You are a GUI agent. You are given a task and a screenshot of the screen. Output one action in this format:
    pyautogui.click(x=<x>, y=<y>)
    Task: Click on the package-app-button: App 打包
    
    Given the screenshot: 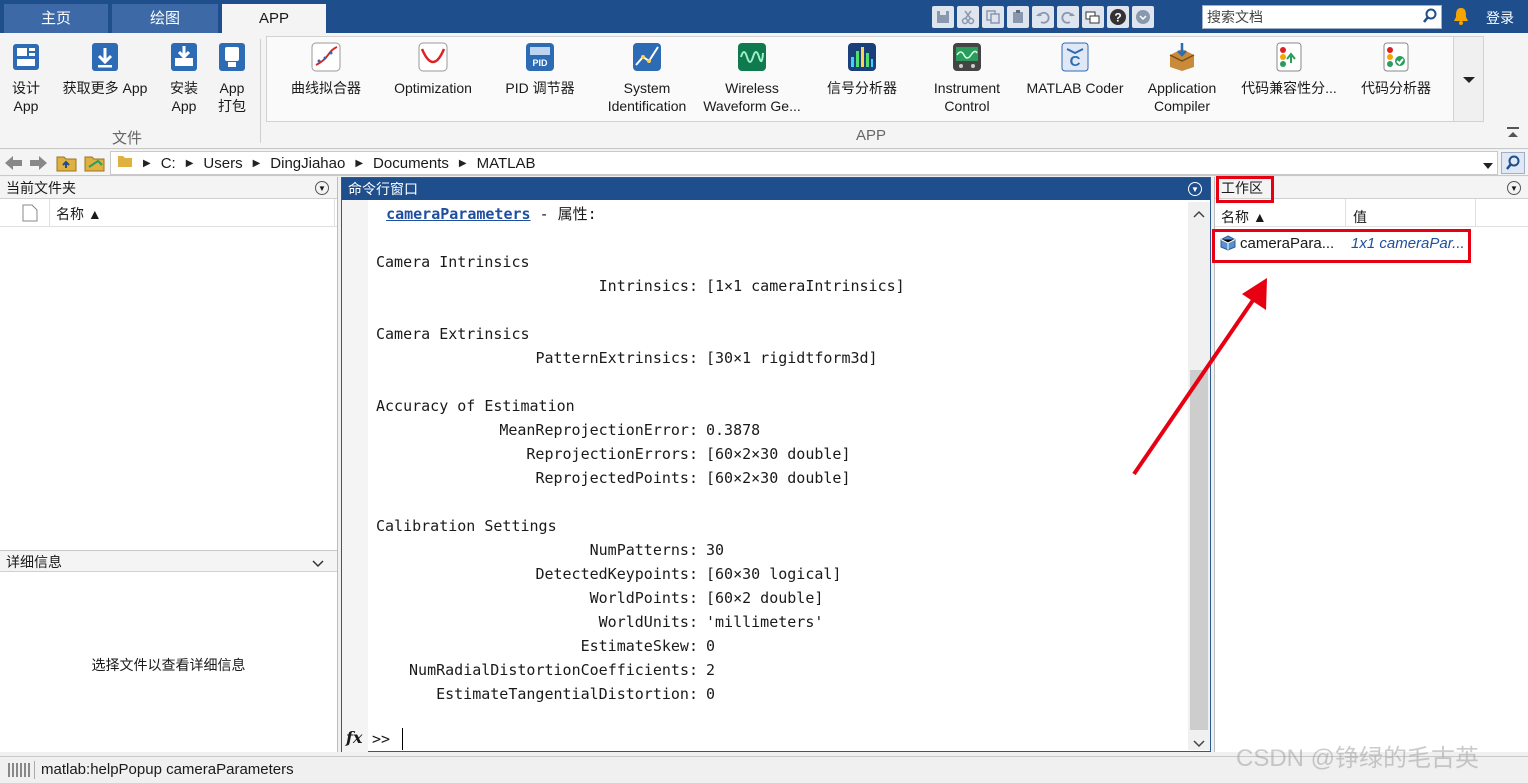 What is the action you would take?
    pyautogui.click(x=232, y=78)
    